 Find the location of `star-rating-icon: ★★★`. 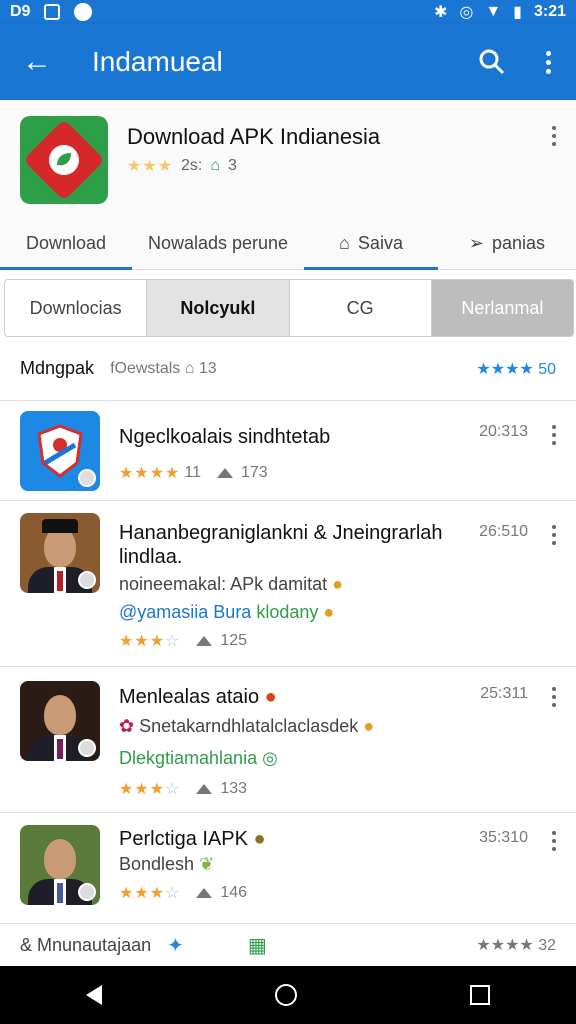

star-rating-icon: ★★★ is located at coordinates (150, 166).